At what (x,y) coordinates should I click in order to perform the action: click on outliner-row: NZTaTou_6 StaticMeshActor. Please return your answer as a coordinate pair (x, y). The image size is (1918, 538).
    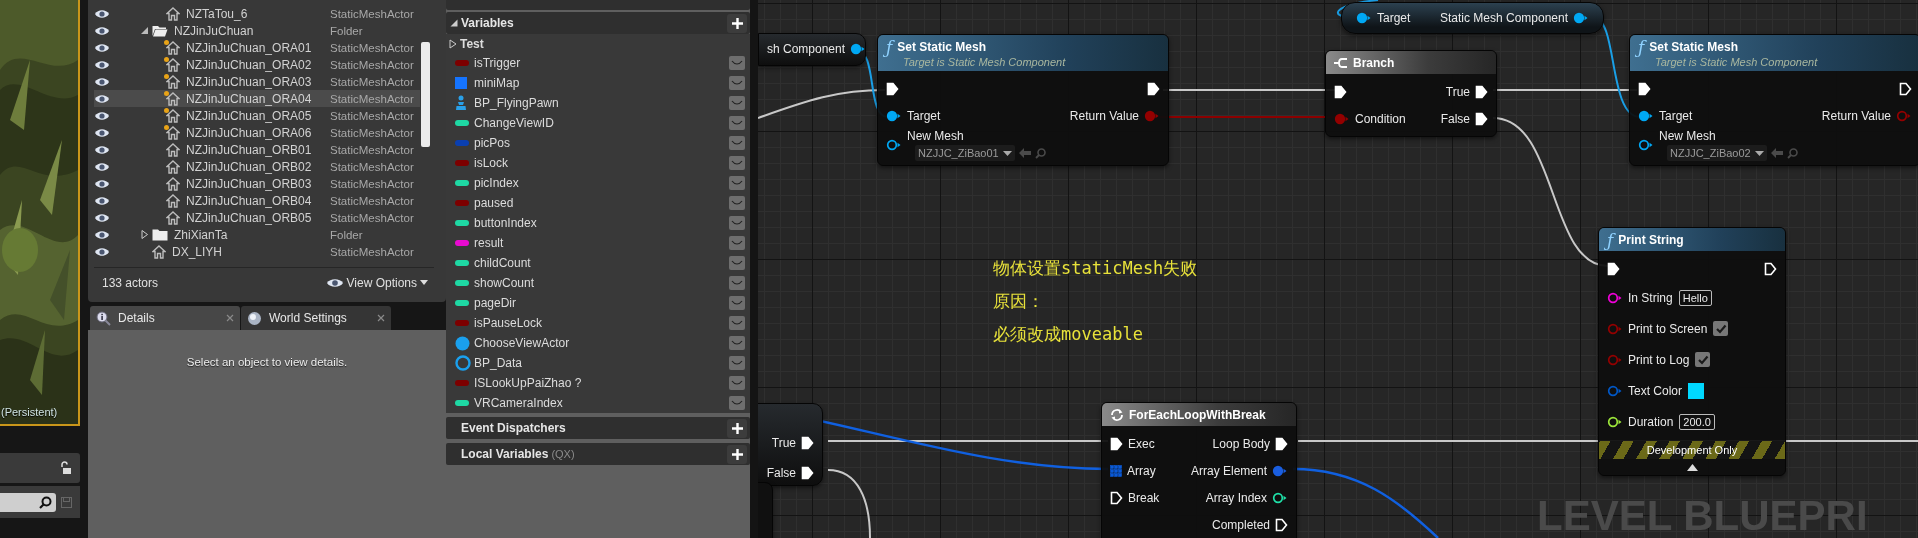
    Looking at the image, I should click on (257, 13).